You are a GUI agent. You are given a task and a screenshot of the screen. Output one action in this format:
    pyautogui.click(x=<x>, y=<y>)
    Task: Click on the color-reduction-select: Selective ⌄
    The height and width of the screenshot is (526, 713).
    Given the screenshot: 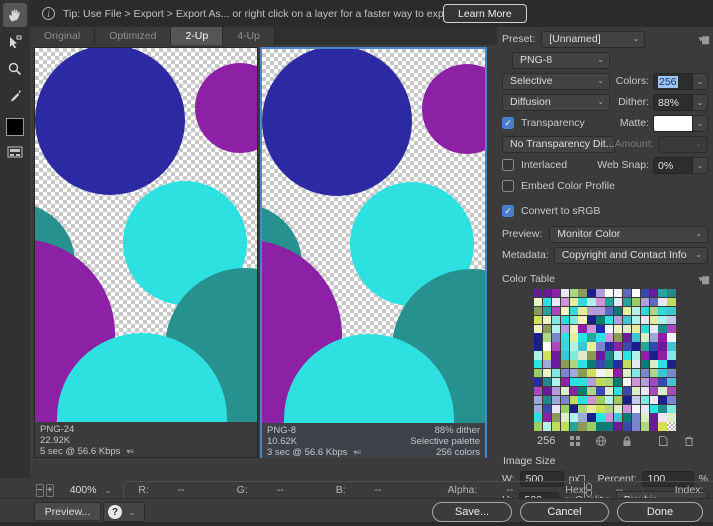 What is the action you would take?
    pyautogui.click(x=556, y=81)
    